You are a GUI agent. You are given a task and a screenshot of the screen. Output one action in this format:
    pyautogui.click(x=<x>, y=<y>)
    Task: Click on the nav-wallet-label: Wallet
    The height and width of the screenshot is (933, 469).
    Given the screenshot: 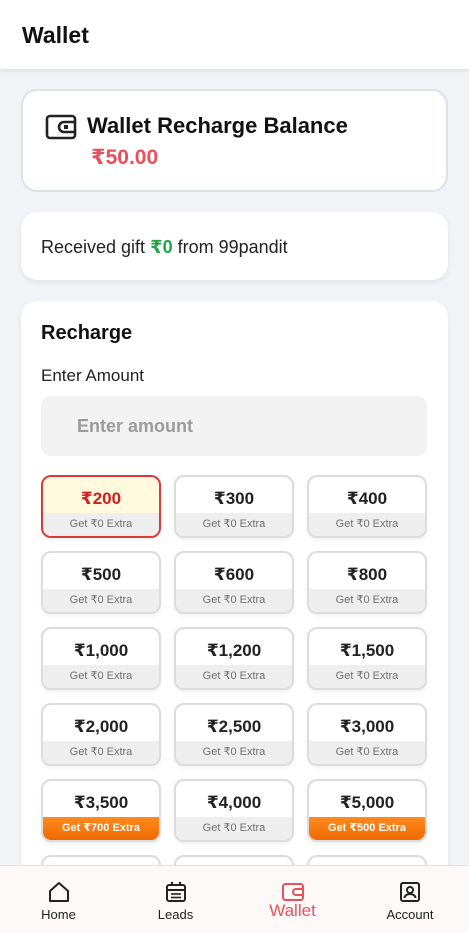 What is the action you would take?
    pyautogui.click(x=292, y=910)
    